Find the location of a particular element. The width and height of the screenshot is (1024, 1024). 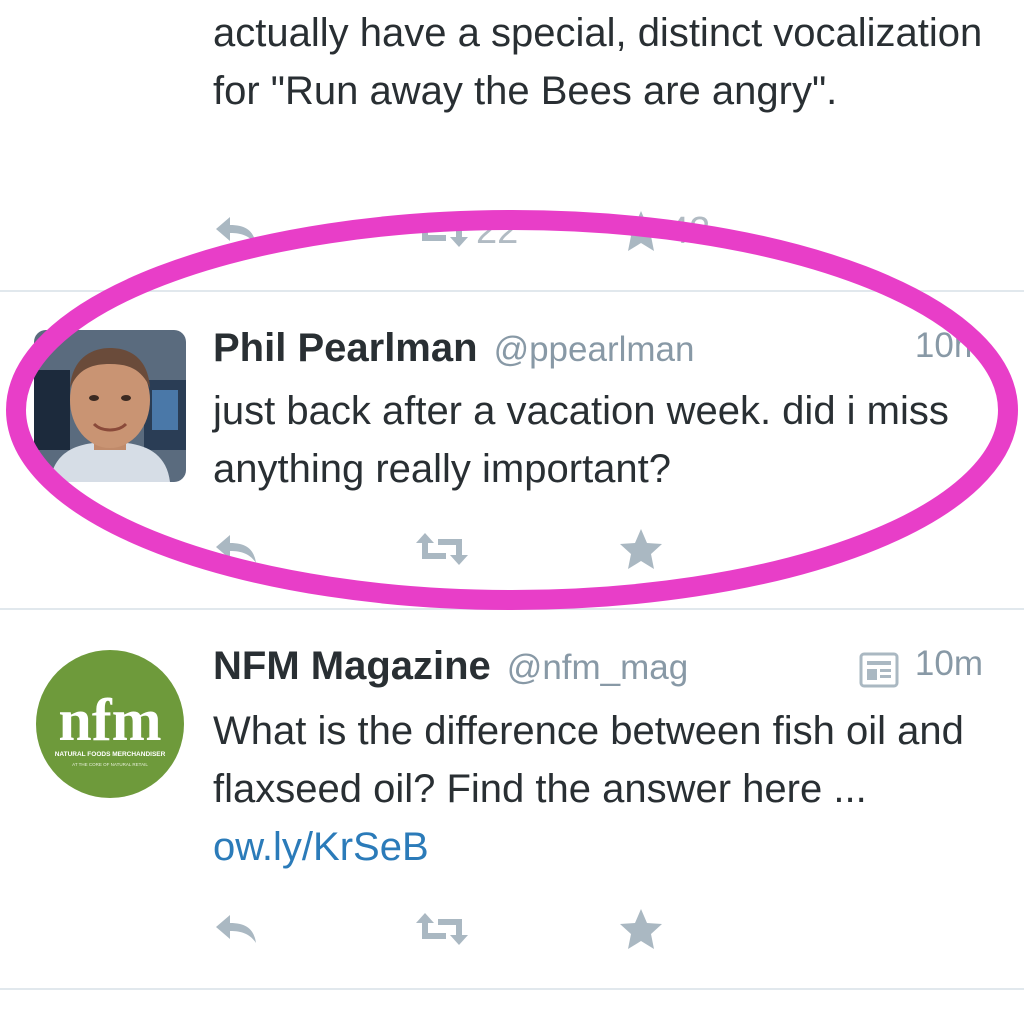

tweet-link: ow.ly/KrSeB is located at coordinates (321, 847).